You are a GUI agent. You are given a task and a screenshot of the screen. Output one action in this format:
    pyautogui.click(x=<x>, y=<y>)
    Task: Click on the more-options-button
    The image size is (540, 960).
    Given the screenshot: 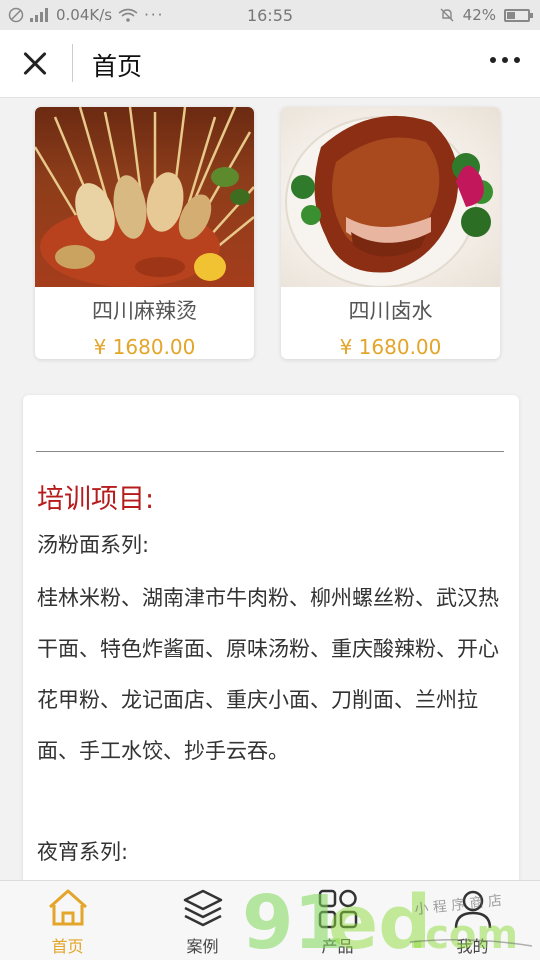 What is the action you would take?
    pyautogui.click(x=505, y=60)
    